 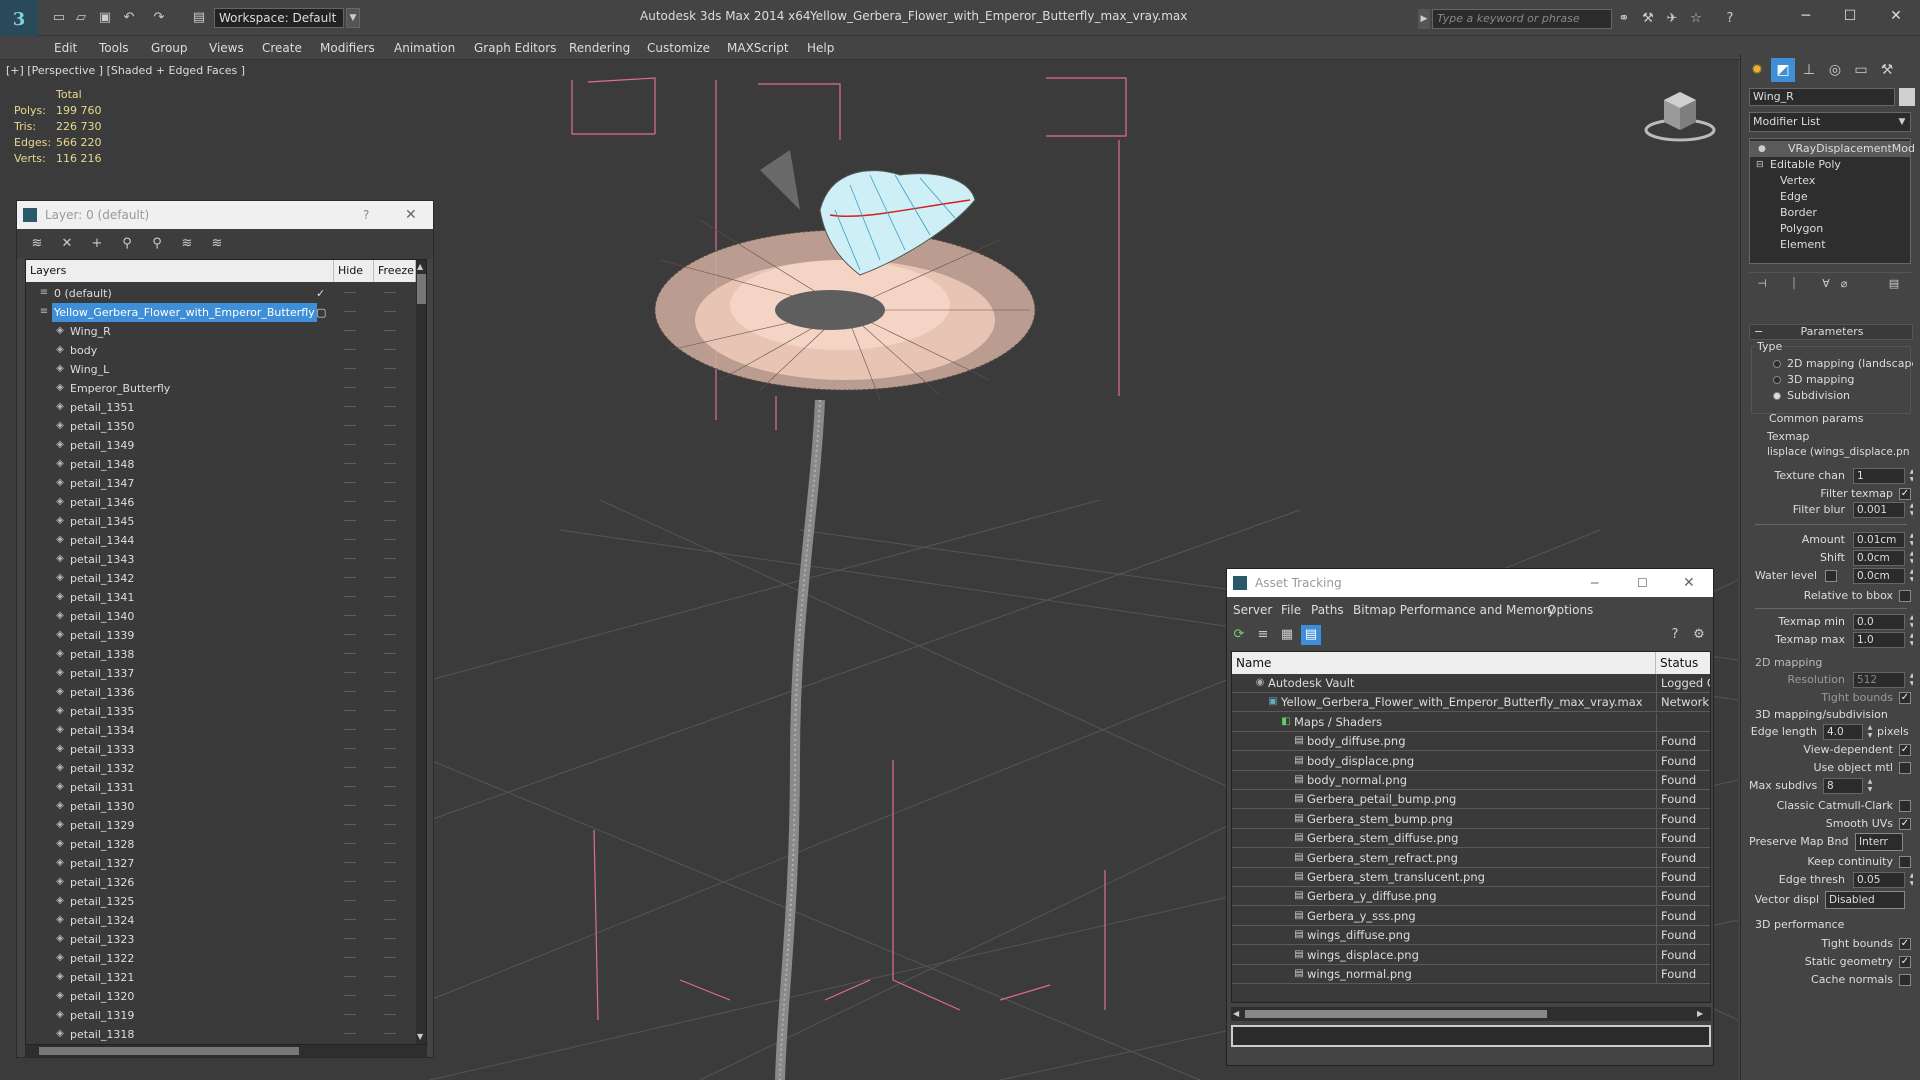 I want to click on pin-stack-icon: ⊣, so click(x=1762, y=284).